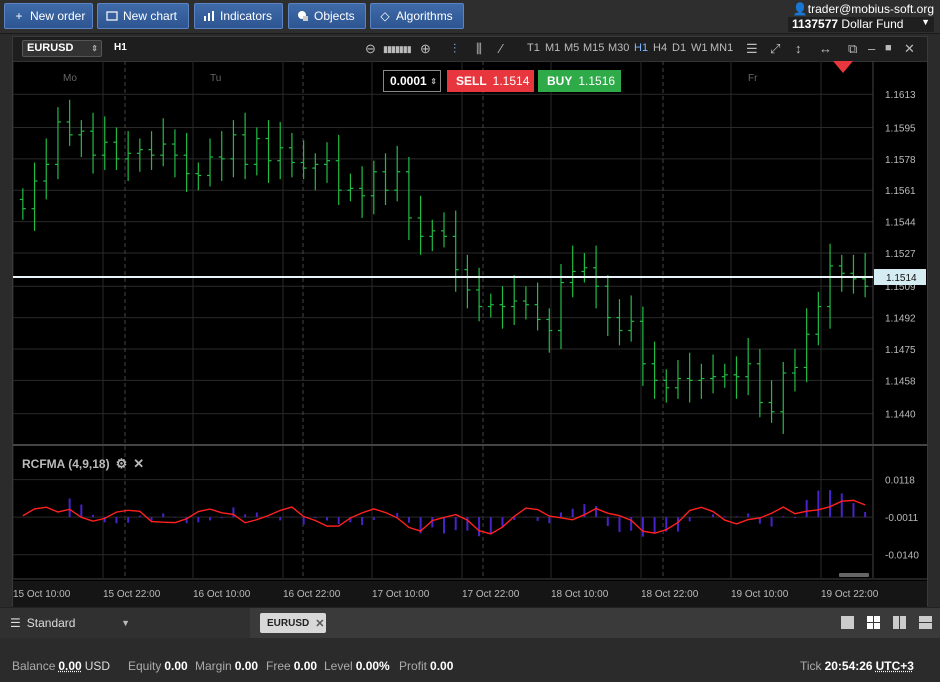 The height and width of the screenshot is (682, 940). What do you see at coordinates (873, 622) in the screenshot?
I see `layout-grid-icon` at bounding box center [873, 622].